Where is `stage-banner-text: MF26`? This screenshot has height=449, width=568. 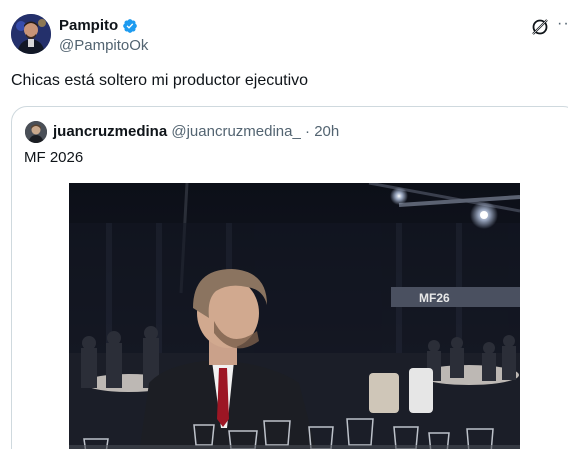
stage-banner-text: MF26 is located at coordinates (434, 298).